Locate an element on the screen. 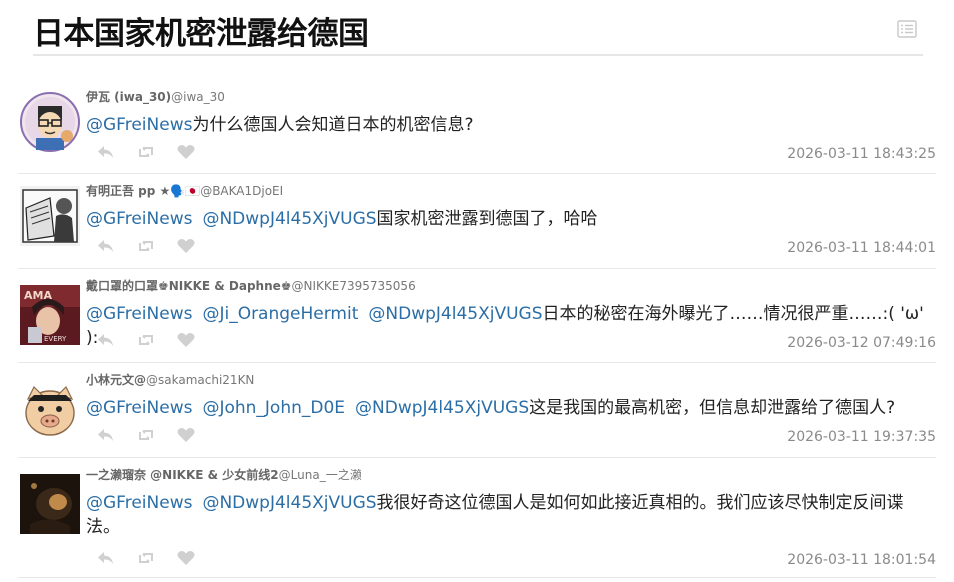 Image resolution: width=954 pixels, height=582 pixels. page-title: 日本国家机密泄露给德国 is located at coordinates (201, 34).